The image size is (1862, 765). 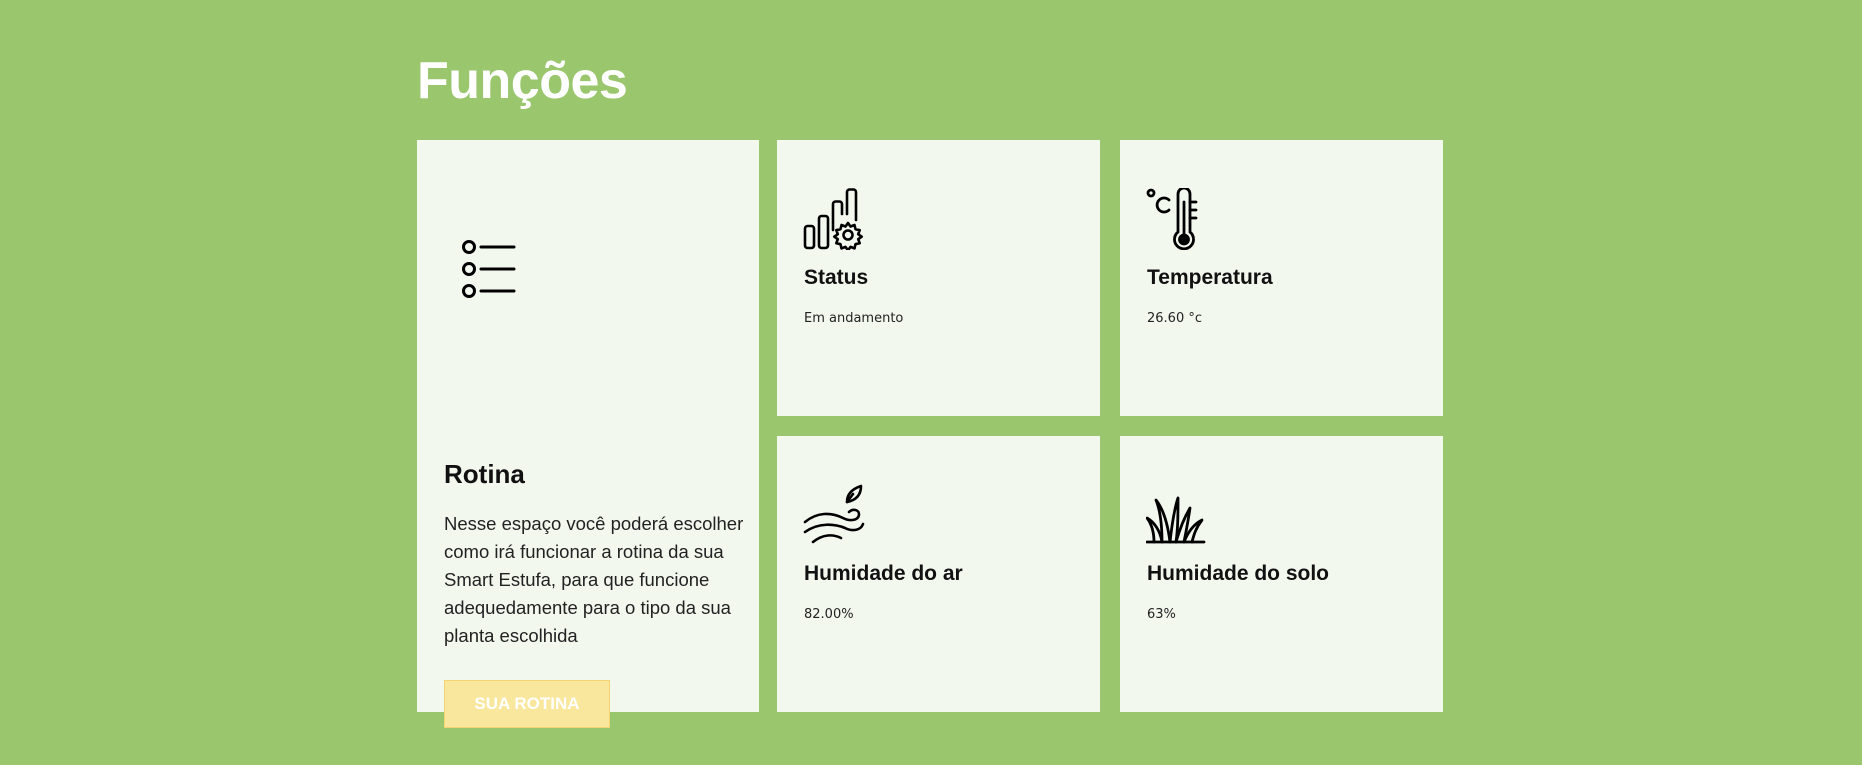 What do you see at coordinates (836, 277) in the screenshot?
I see `status-title: Status` at bounding box center [836, 277].